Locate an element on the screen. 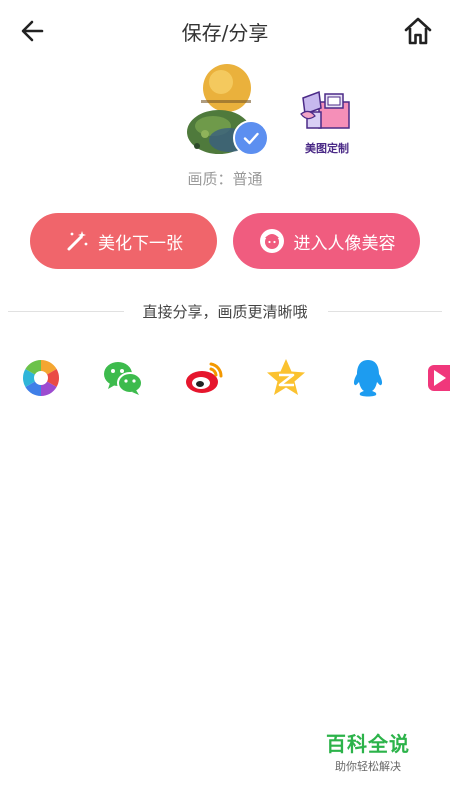  weibo-icon is located at coordinates (204, 377).